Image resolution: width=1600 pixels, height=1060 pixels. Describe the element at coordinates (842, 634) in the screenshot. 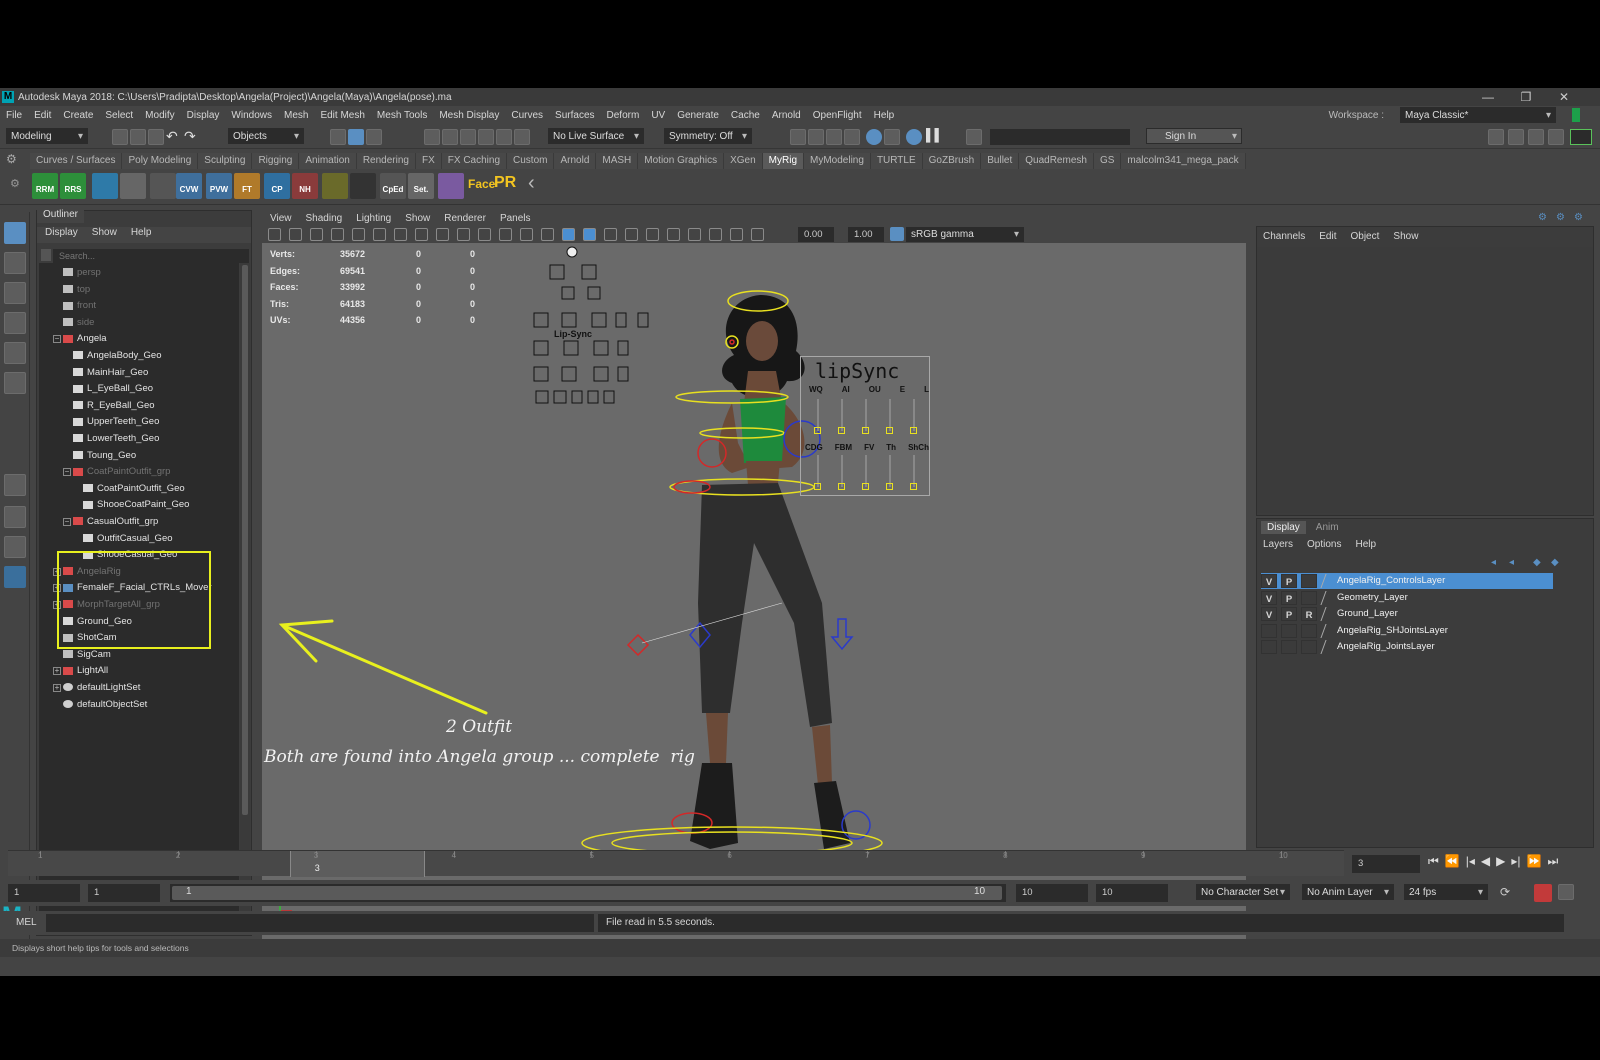

I see `foot-roll-control` at that location.